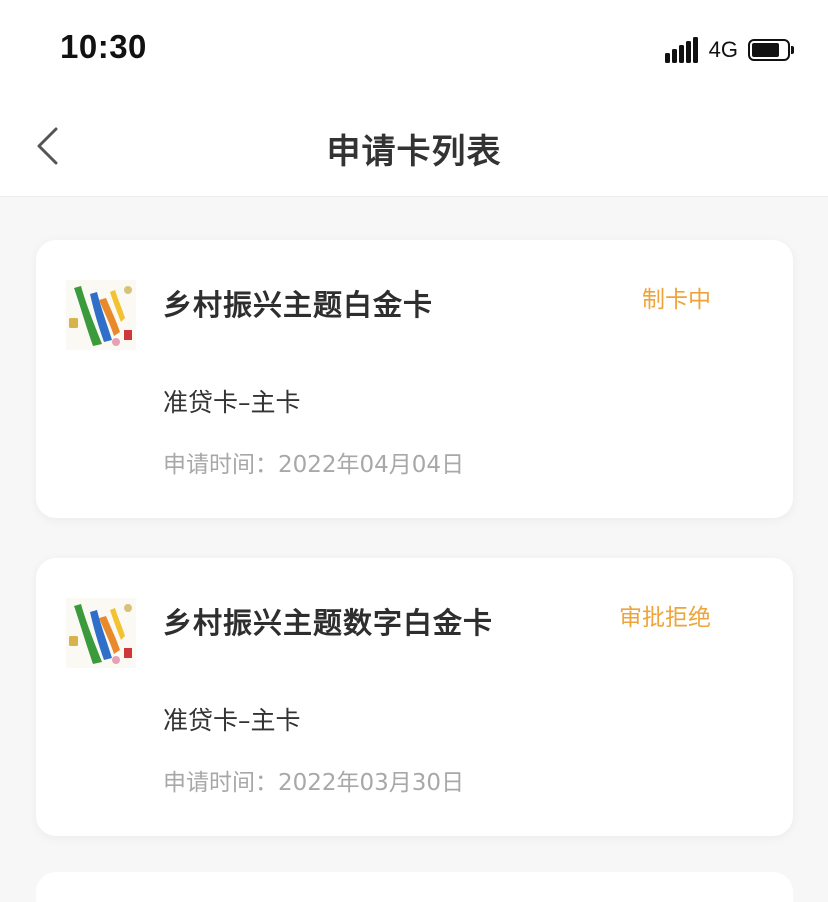 The image size is (828, 902). I want to click on status-bar: 10:30 4G, so click(414, 48).